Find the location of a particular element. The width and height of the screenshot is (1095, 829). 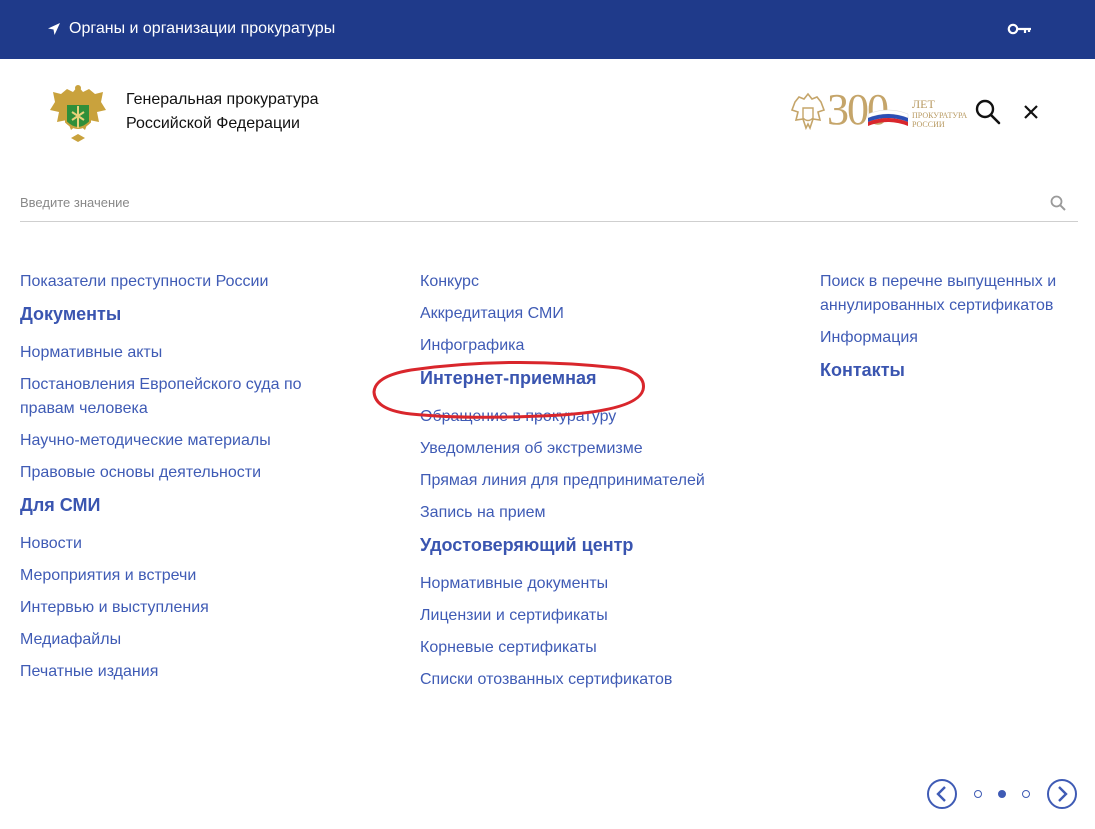

menu-item-methodical: Научно-методические материалы is located at coordinates (200, 441).